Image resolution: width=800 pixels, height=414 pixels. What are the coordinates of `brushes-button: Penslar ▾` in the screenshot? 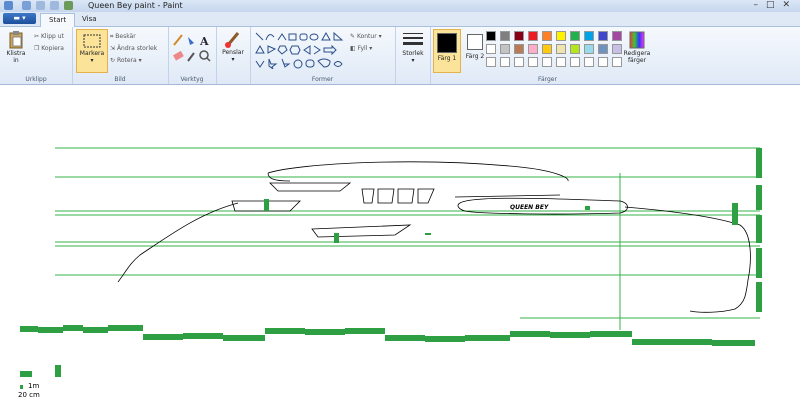 It's located at (233, 46).